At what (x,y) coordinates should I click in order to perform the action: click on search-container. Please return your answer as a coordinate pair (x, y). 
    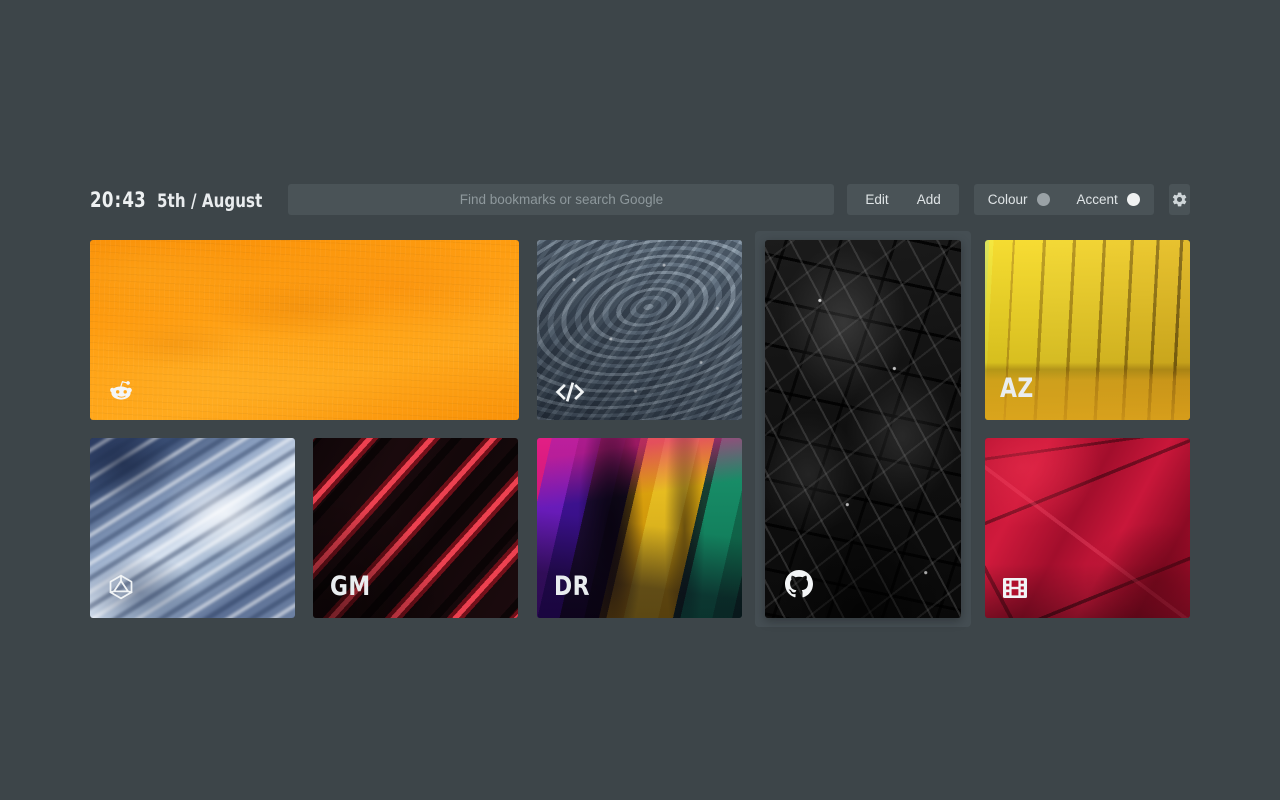
    Looking at the image, I should click on (561, 199).